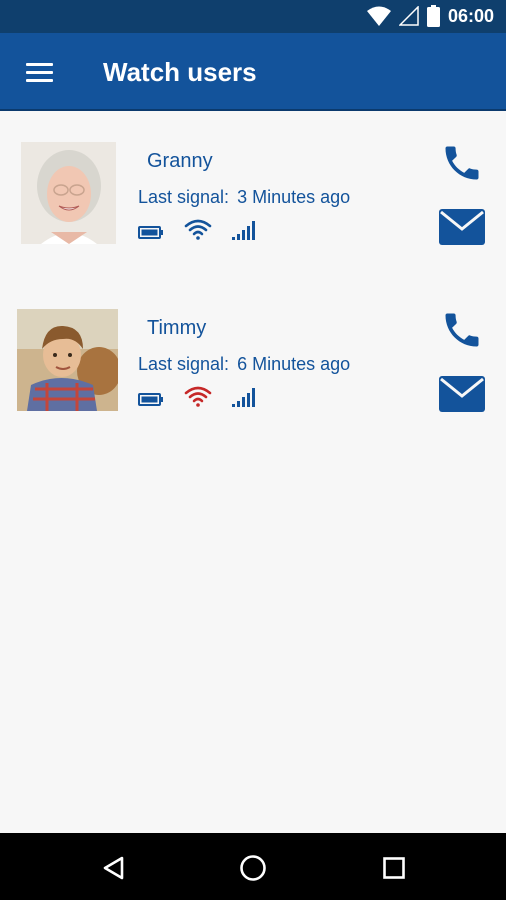  What do you see at coordinates (180, 72) in the screenshot?
I see `page-title: Watch users` at bounding box center [180, 72].